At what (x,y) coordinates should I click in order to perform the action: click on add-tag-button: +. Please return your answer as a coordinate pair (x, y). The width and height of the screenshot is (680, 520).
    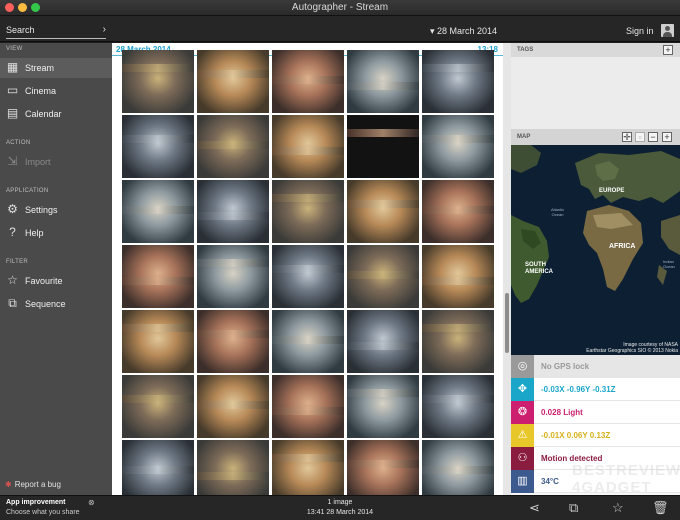
    Looking at the image, I should click on (668, 50).